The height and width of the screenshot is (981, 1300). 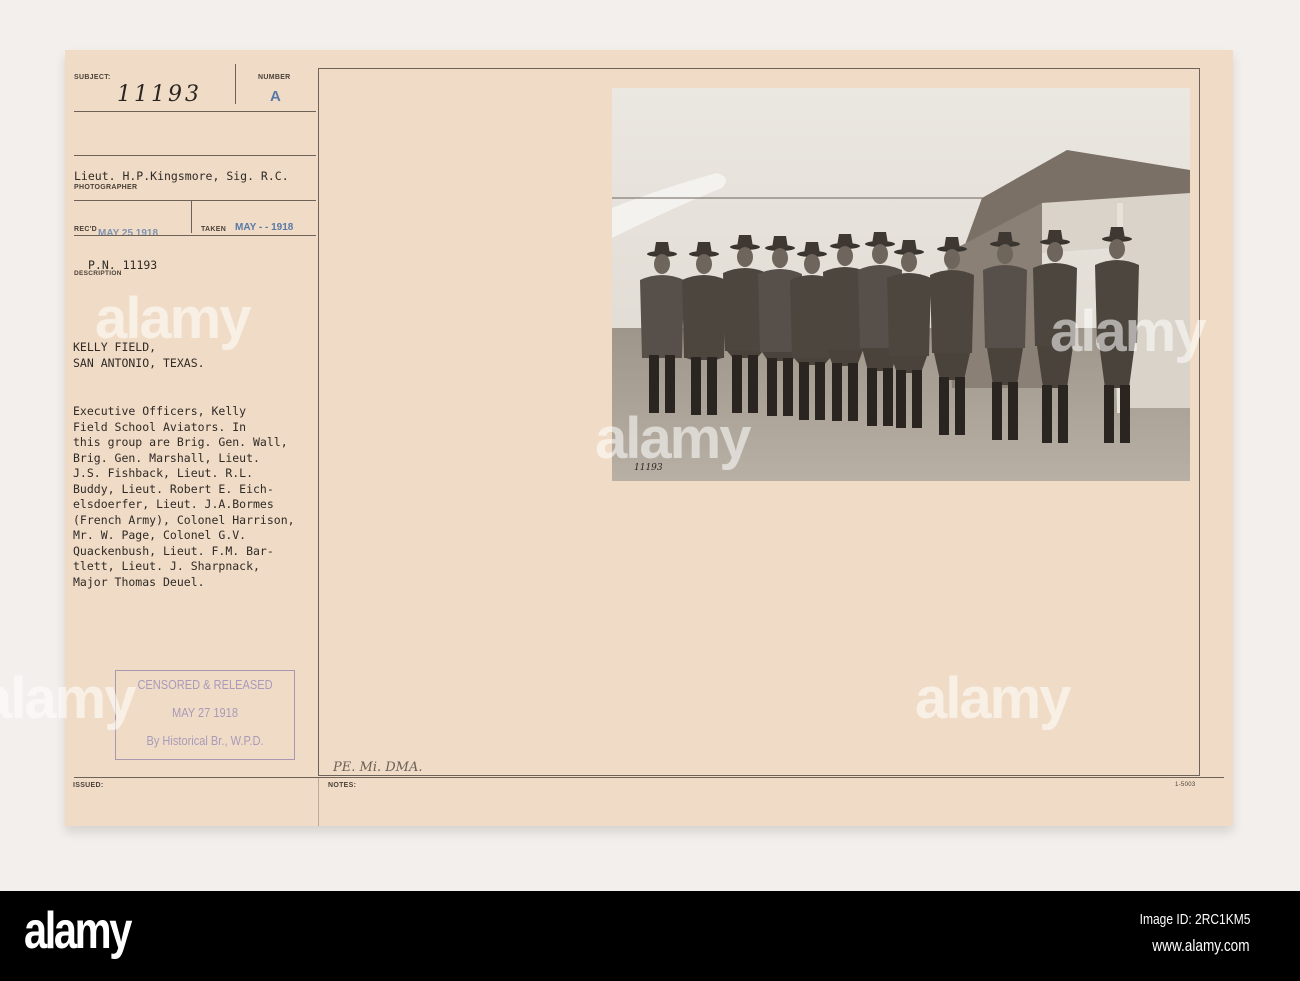 I want to click on location-line-2: SAN ANTONIO, TEXAS., so click(x=139, y=363).